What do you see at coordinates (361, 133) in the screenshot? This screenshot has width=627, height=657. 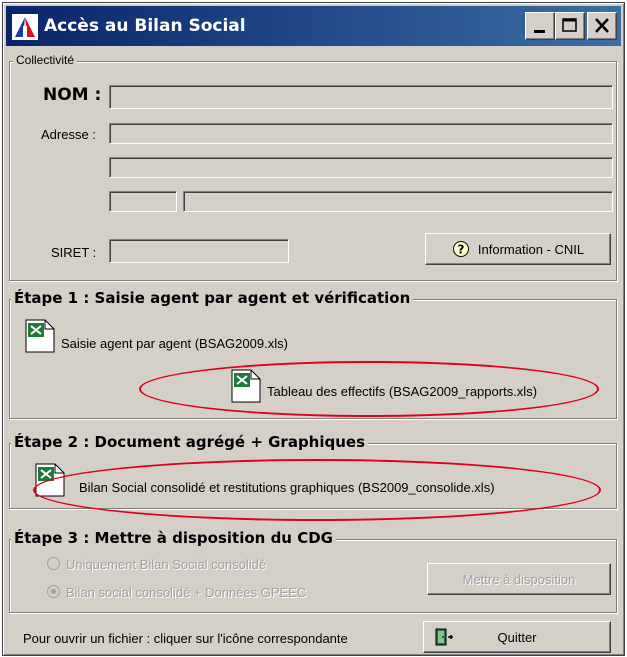 I see `adresse-line1-field` at bounding box center [361, 133].